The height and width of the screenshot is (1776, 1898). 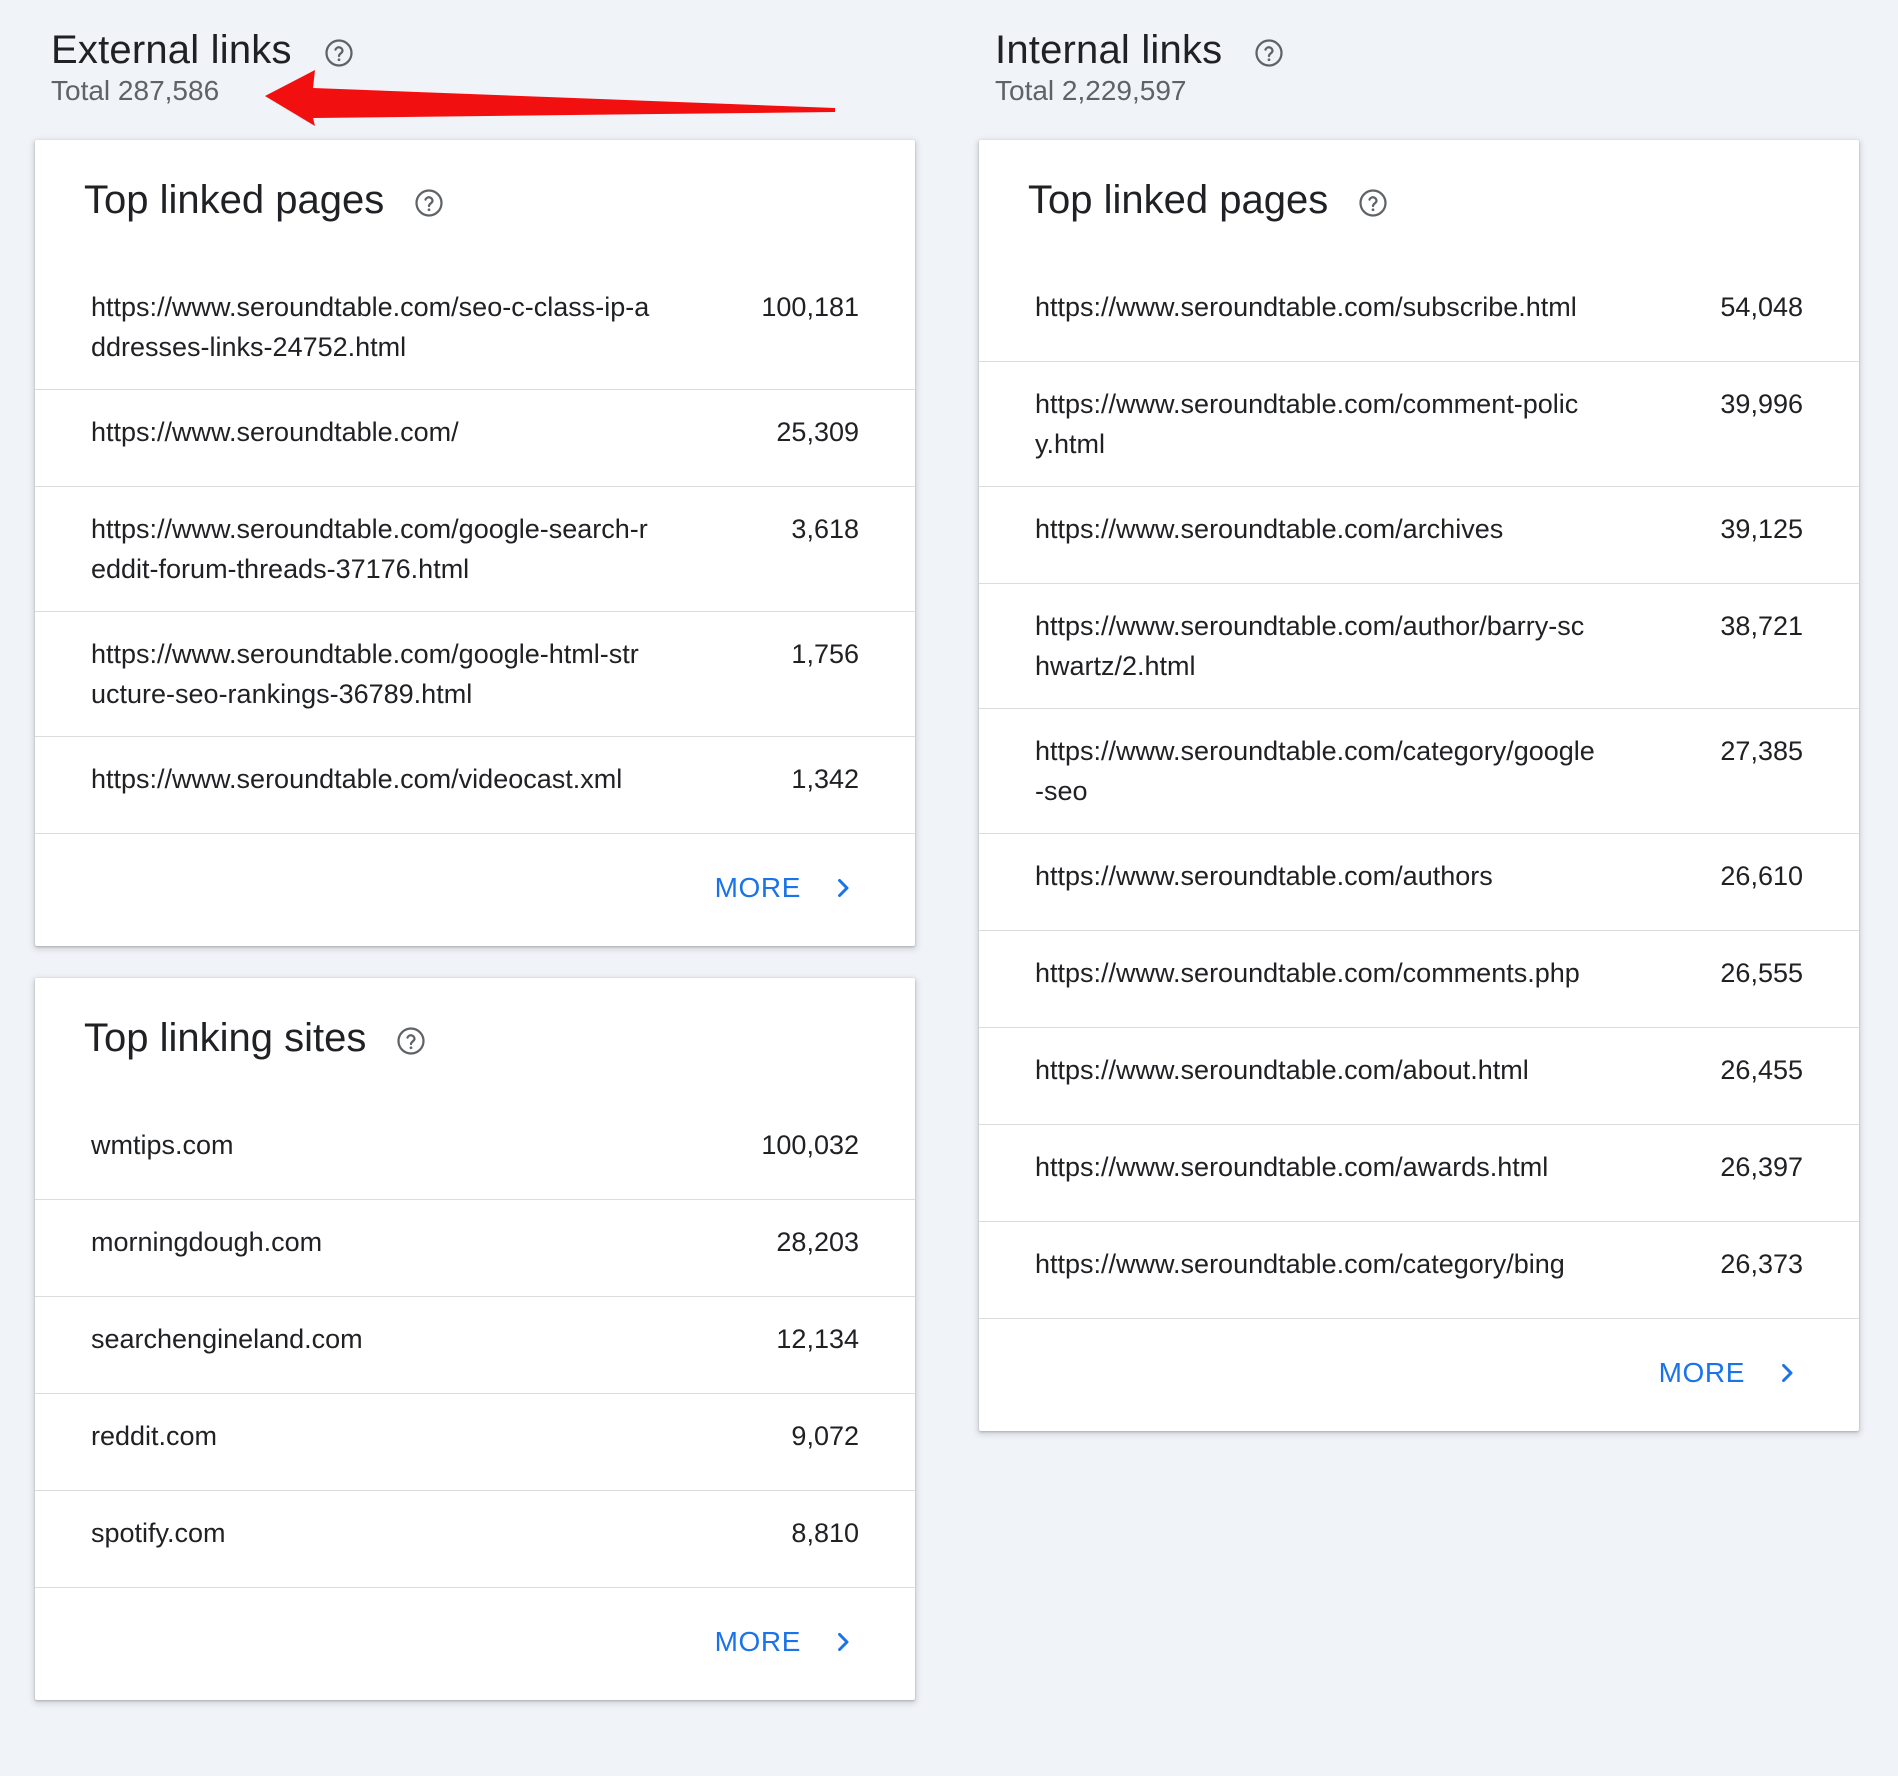 I want to click on row-count: 26,397, so click(x=1761, y=1167).